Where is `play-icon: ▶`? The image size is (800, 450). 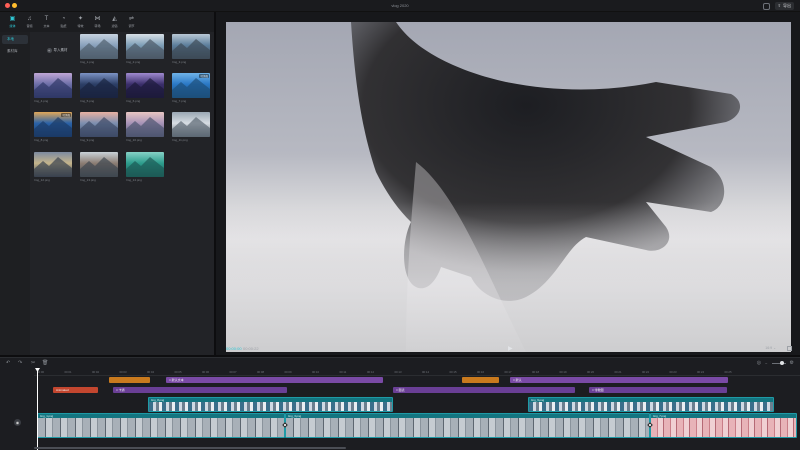 play-icon: ▶ is located at coordinates (510, 348).